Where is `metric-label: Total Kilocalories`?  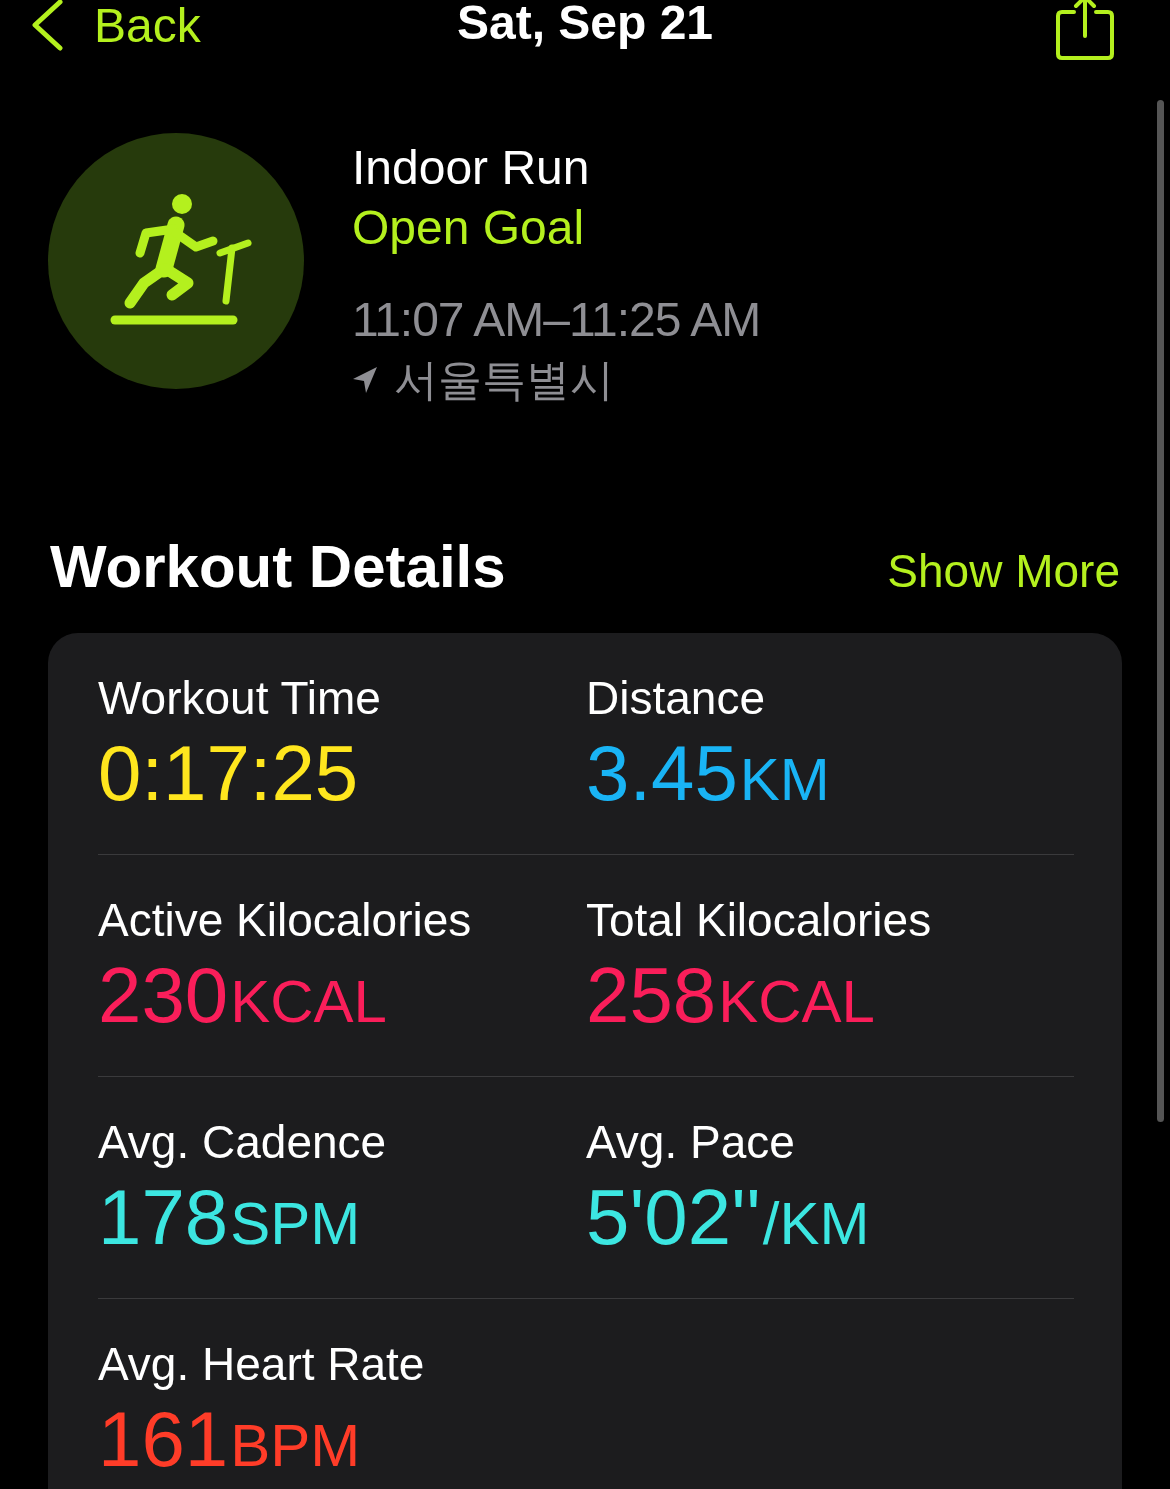 metric-label: Total Kilocalories is located at coordinates (759, 920).